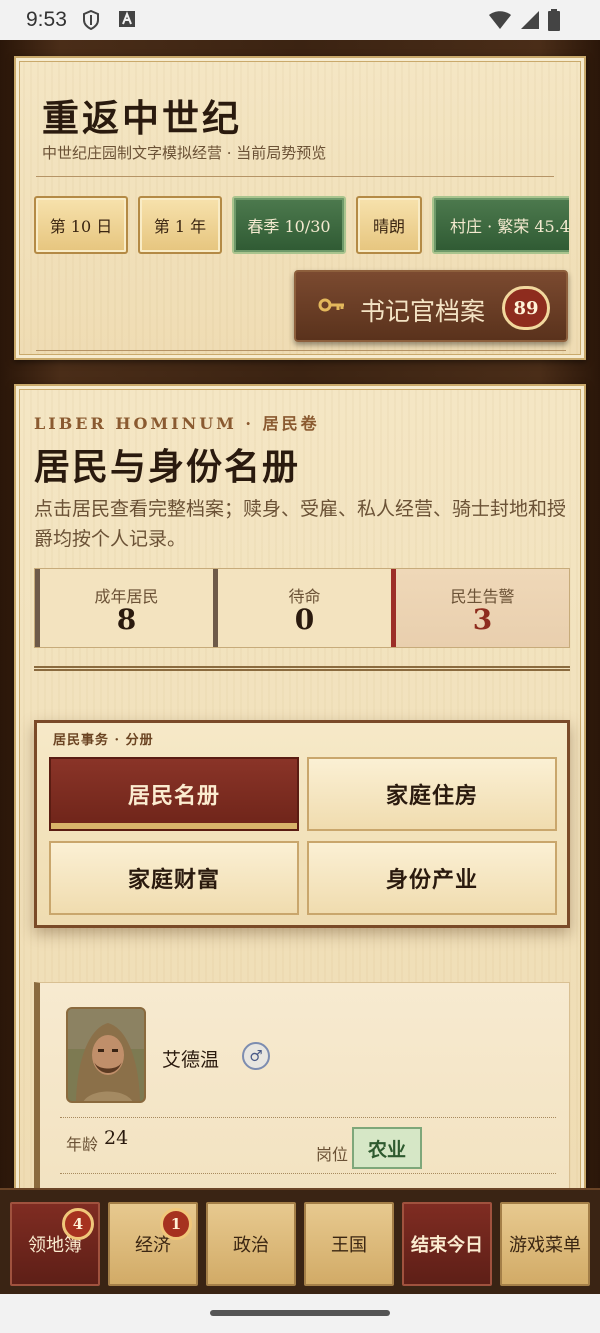  I want to click on wifi-icon, so click(500, 20).